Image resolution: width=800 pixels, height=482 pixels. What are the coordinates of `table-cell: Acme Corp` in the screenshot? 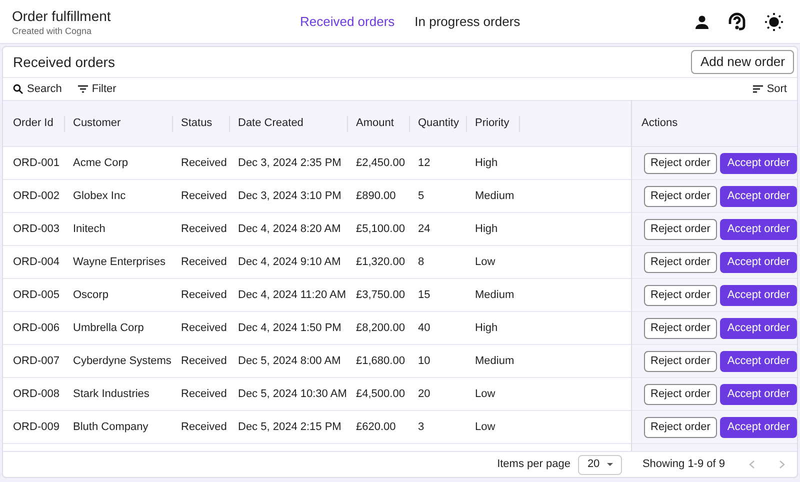 It's located at (100, 162).